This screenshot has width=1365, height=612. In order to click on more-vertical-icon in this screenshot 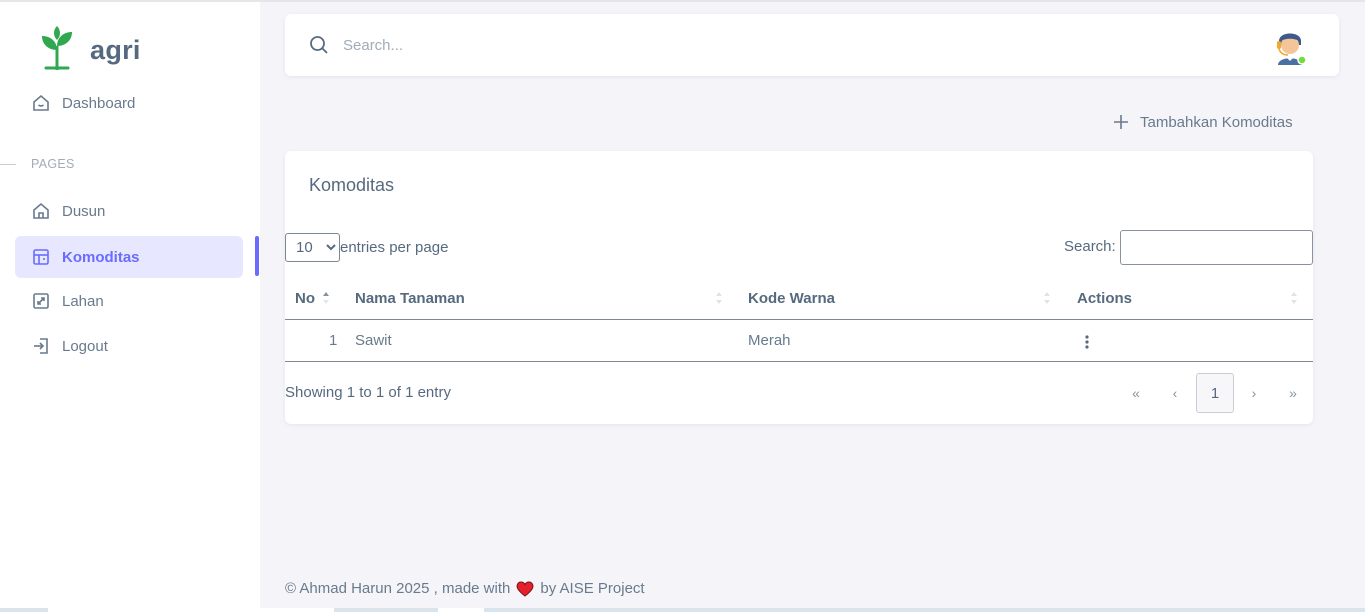, I will do `click(1087, 342)`.